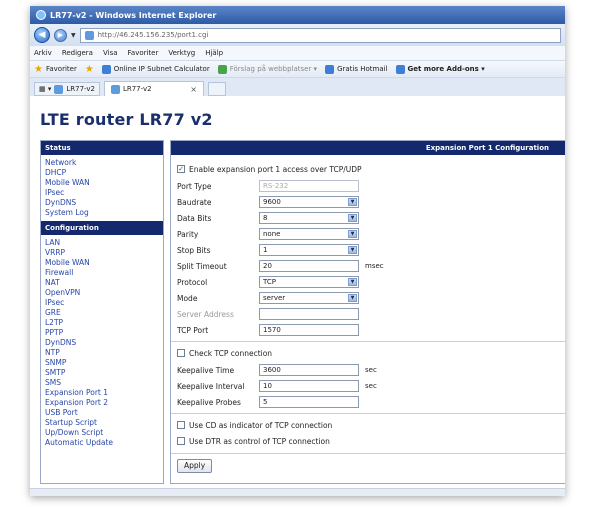  Describe the element at coordinates (102, 403) in the screenshot. I see `sidebar-item-expansion-port-2: Expansion Port 2` at that location.